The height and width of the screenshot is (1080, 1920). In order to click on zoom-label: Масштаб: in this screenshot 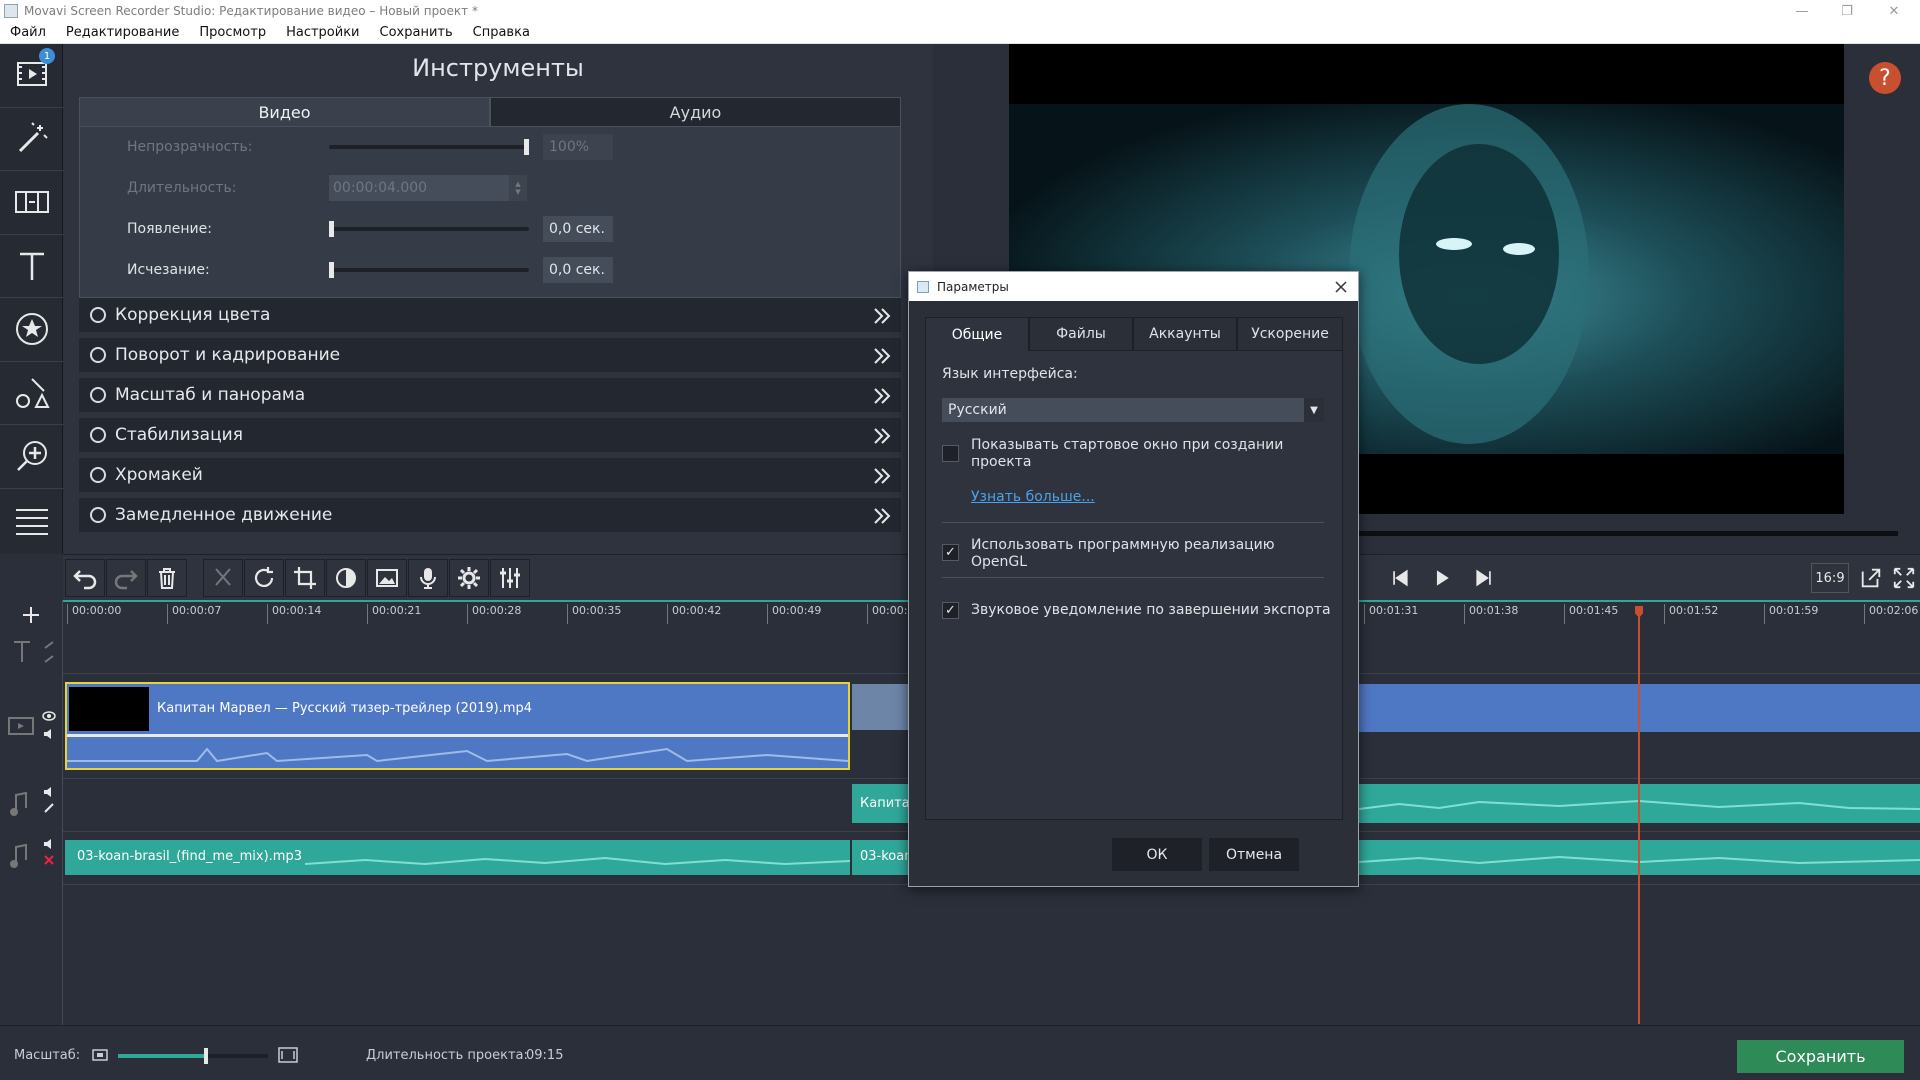, I will do `click(47, 1055)`.